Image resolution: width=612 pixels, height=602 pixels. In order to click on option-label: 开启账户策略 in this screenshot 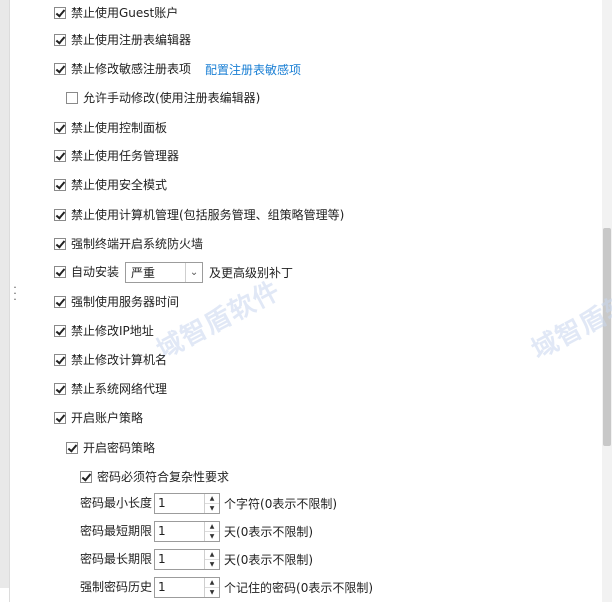, I will do `click(107, 418)`.